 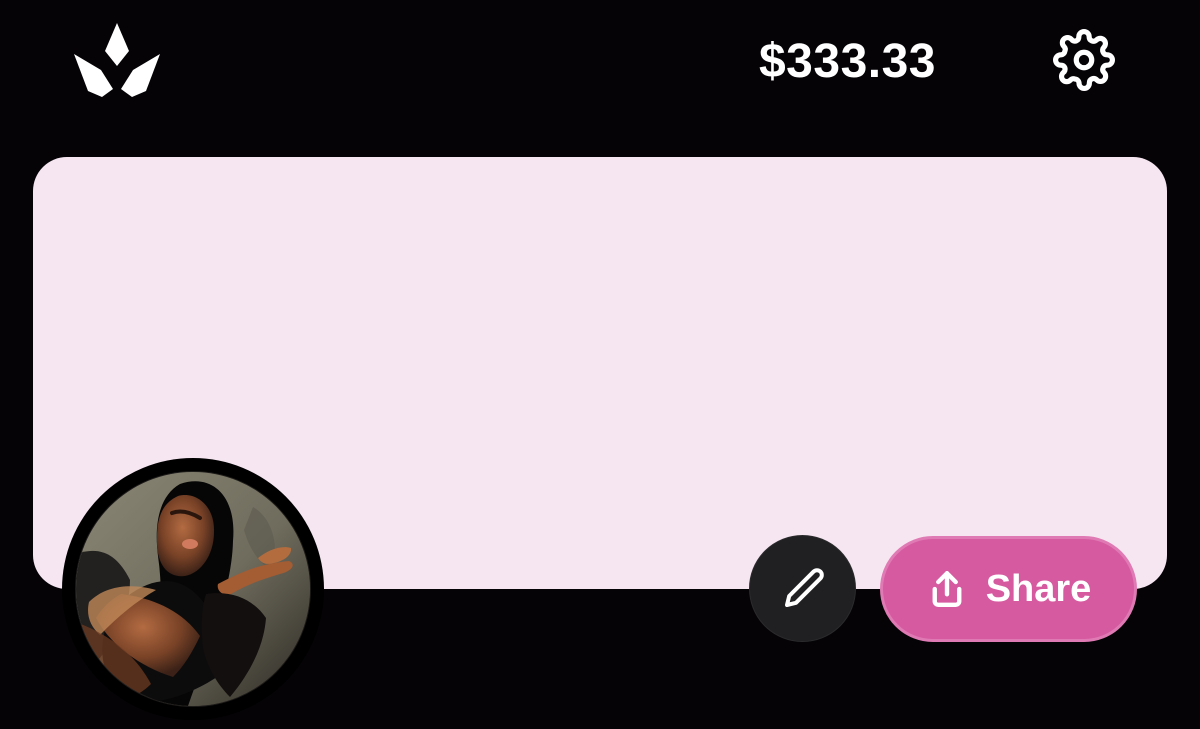 I want to click on pencil-icon, so click(x=804, y=587).